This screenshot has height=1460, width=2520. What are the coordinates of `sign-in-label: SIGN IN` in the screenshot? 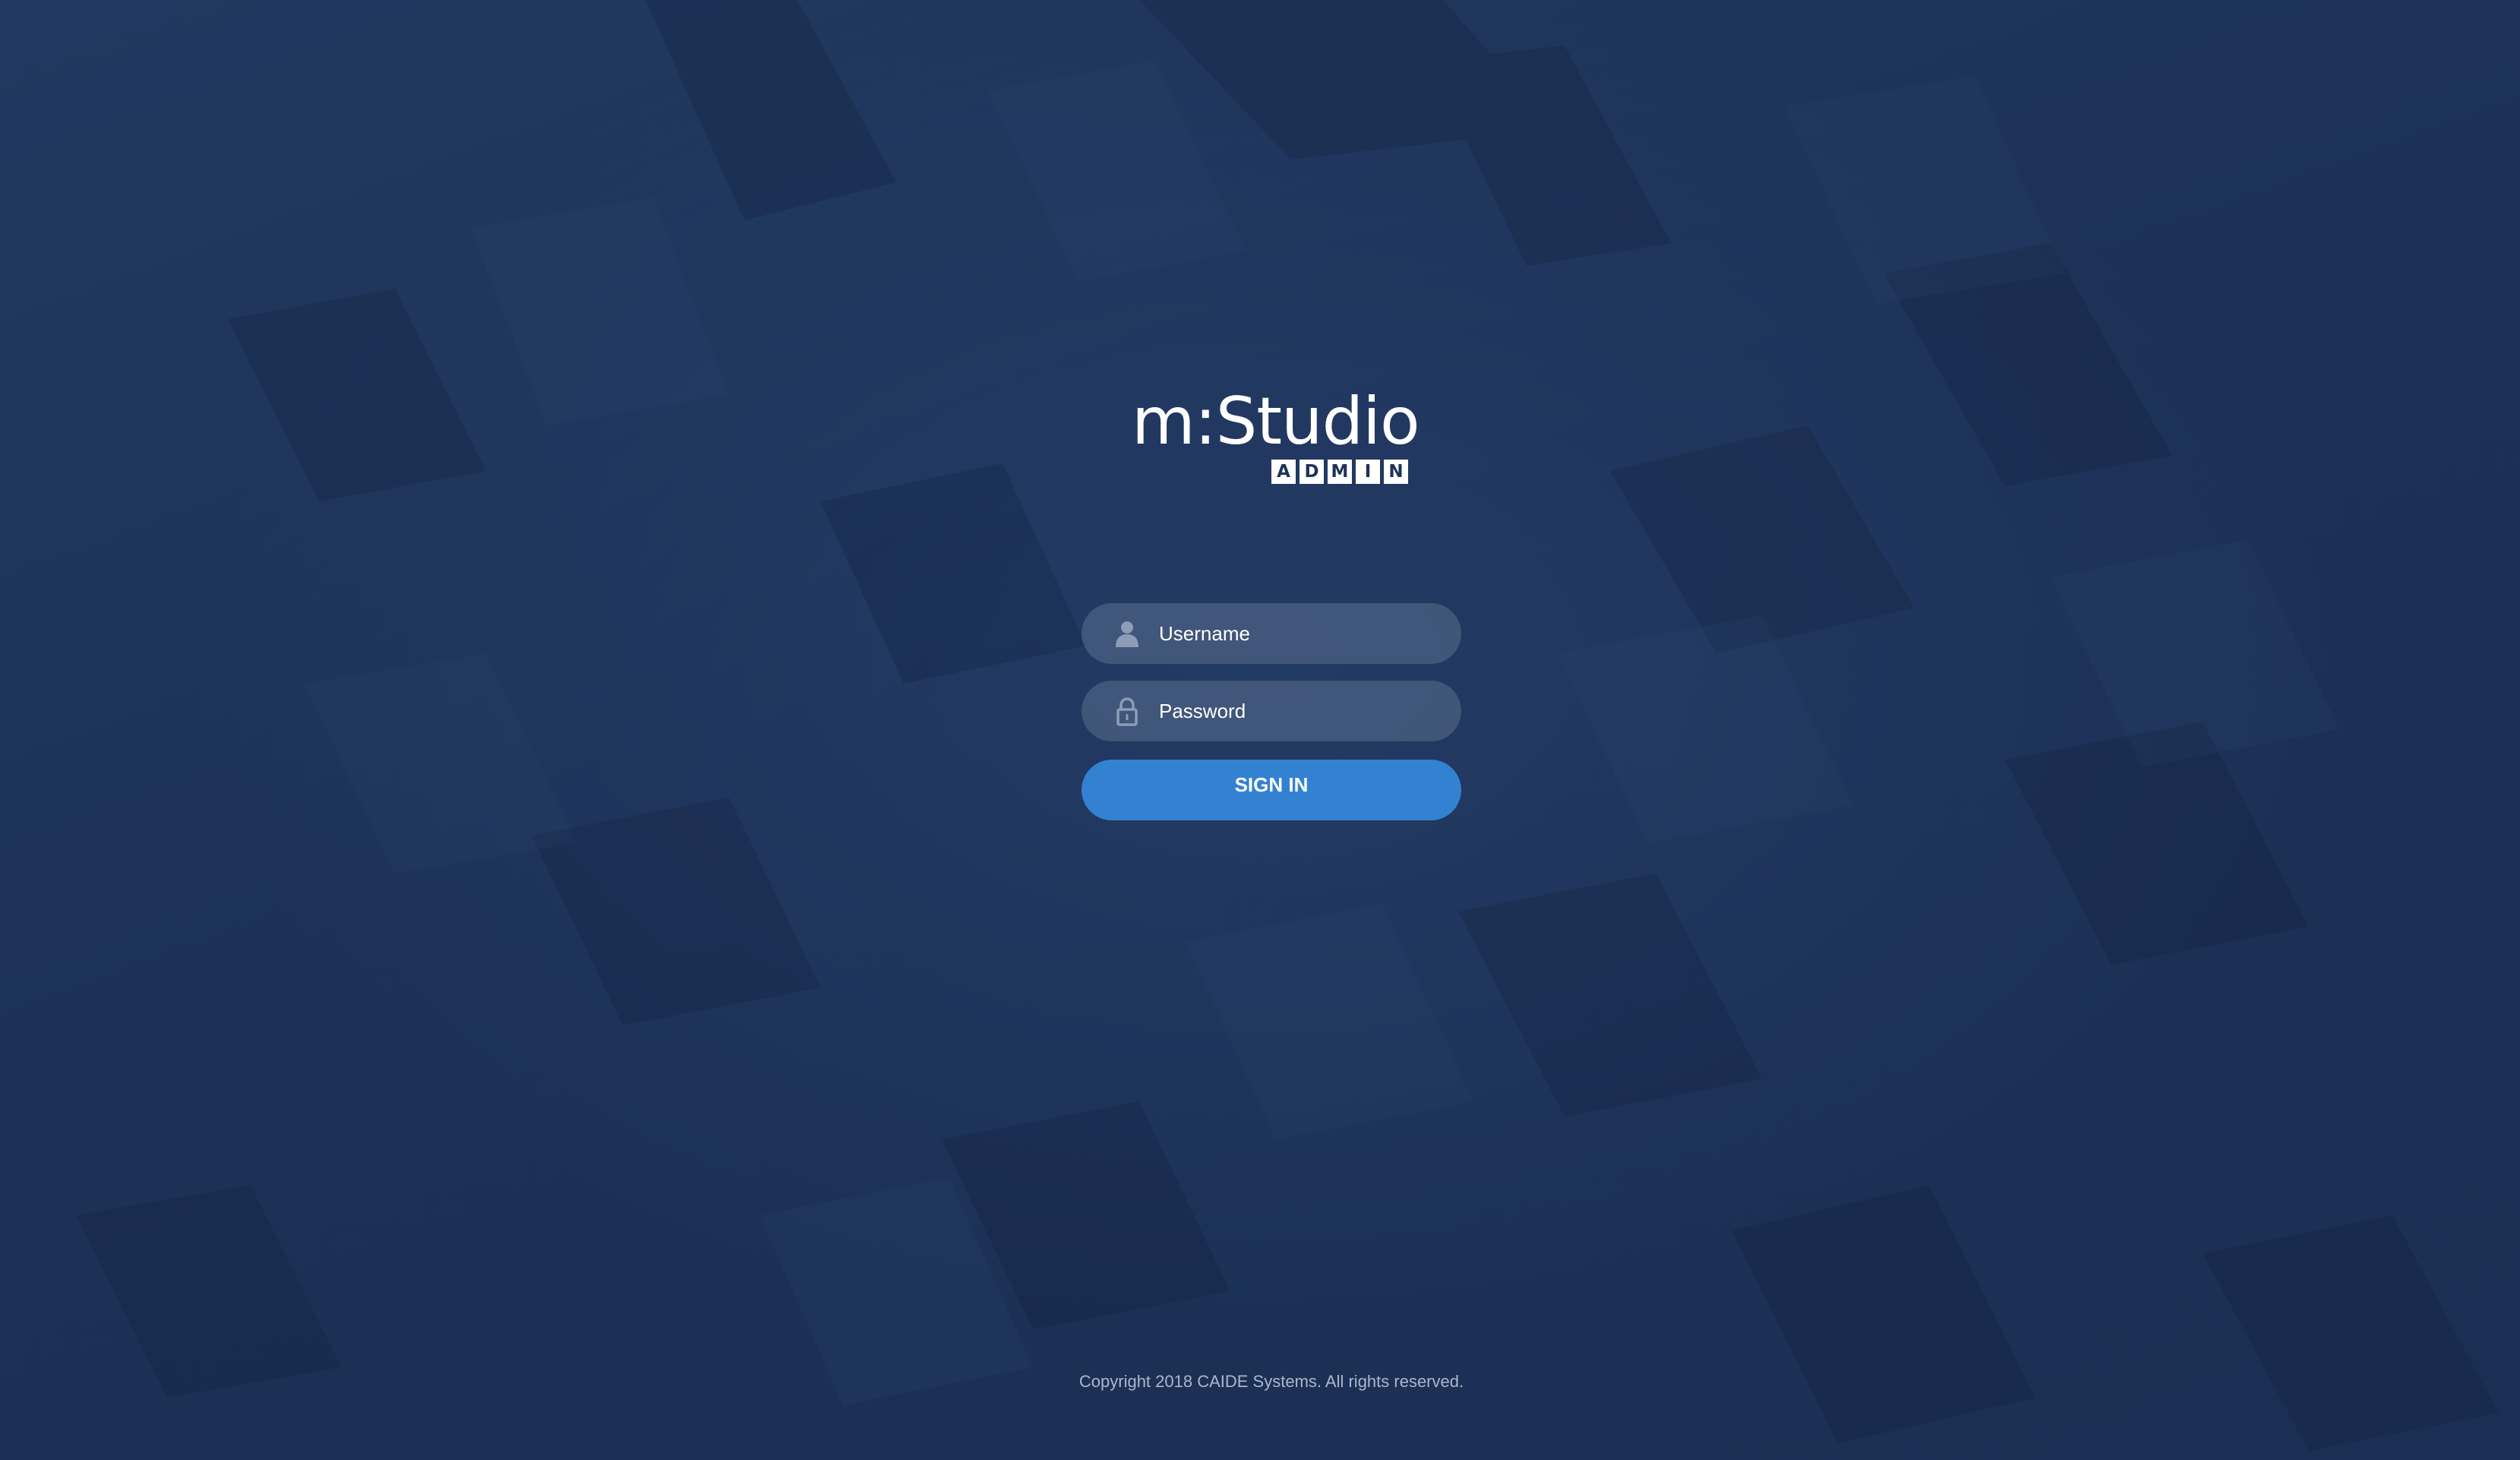 It's located at (1271, 784).